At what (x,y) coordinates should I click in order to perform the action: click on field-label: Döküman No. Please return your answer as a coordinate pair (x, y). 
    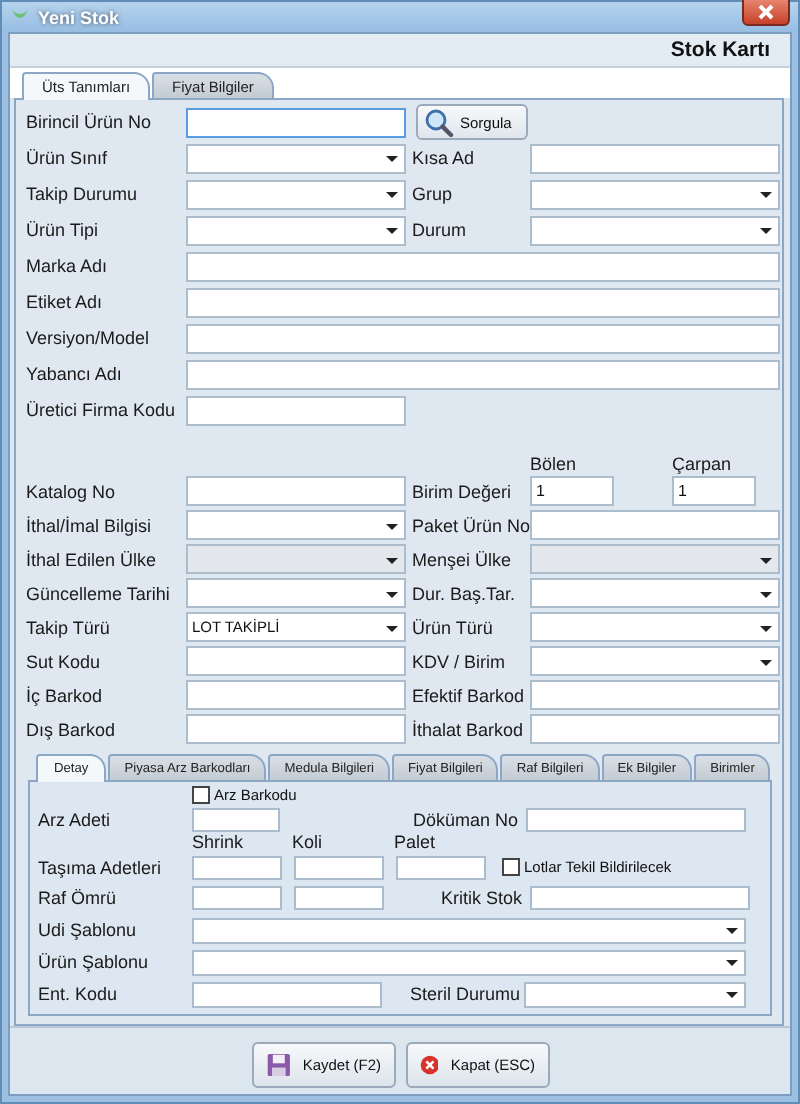
    Looking at the image, I should click on (465, 819).